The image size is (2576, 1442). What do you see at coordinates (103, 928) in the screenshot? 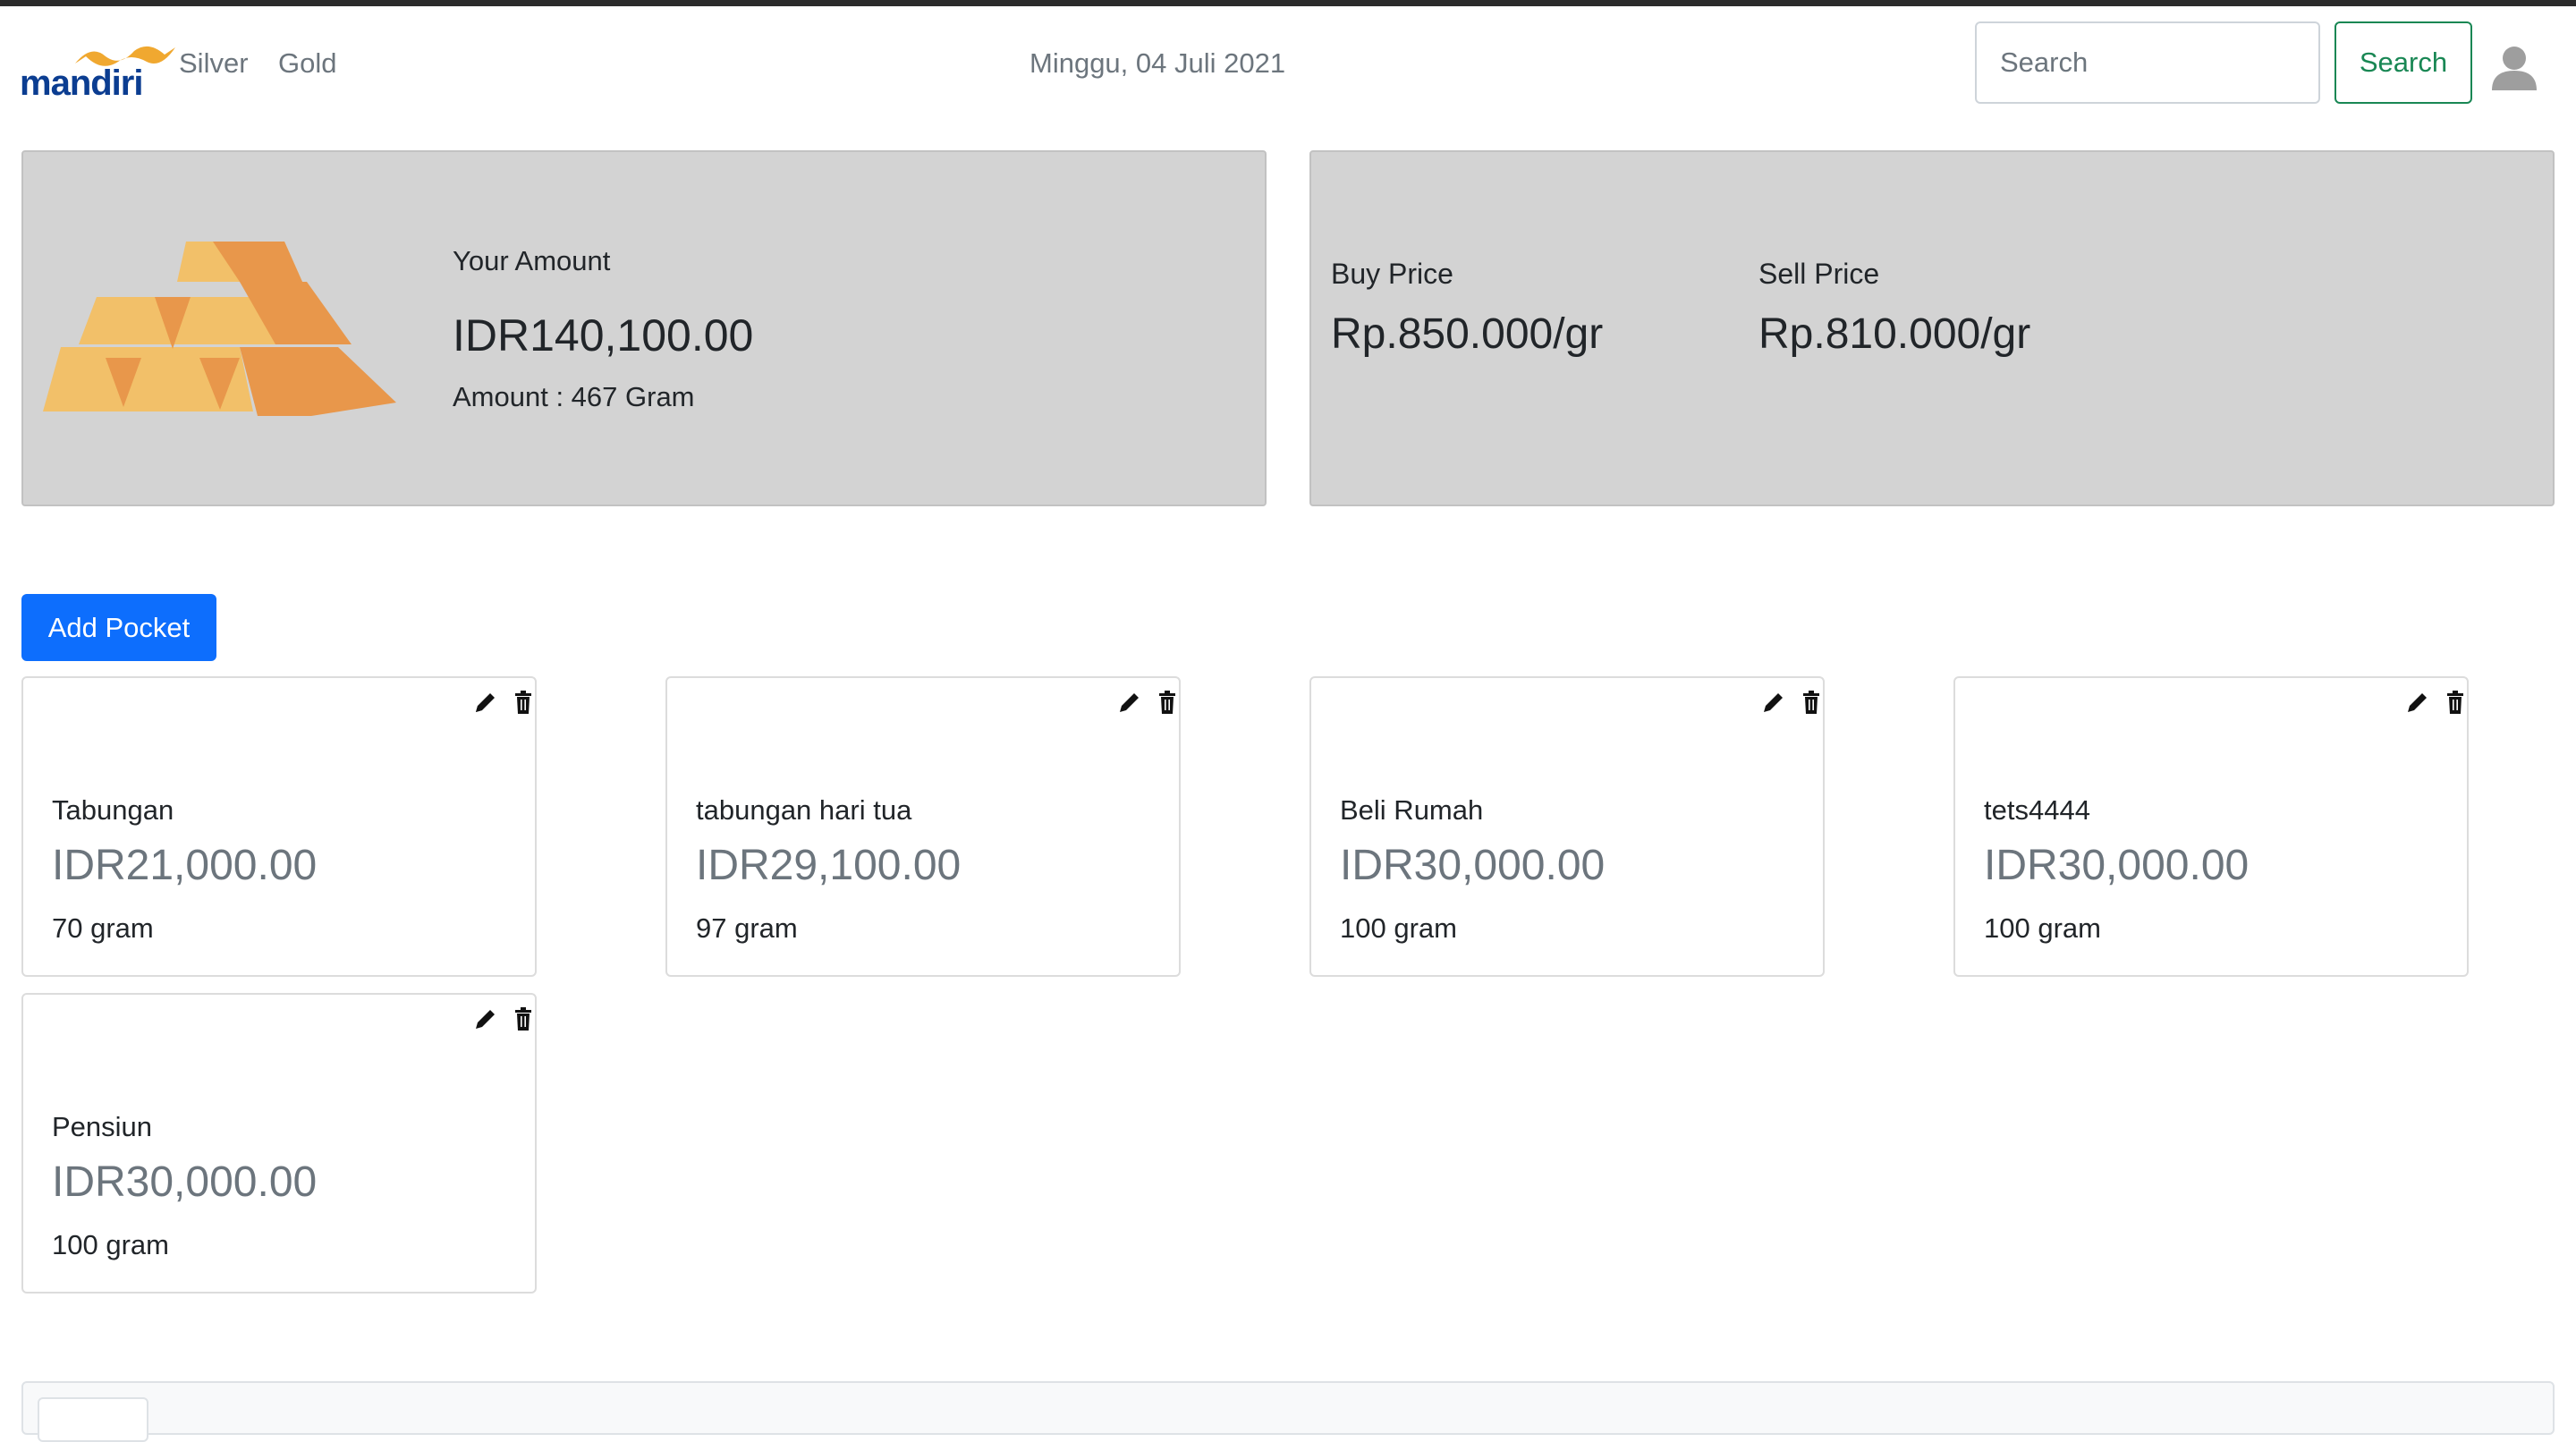
I see `pocket-gram: 70 gram` at bounding box center [103, 928].